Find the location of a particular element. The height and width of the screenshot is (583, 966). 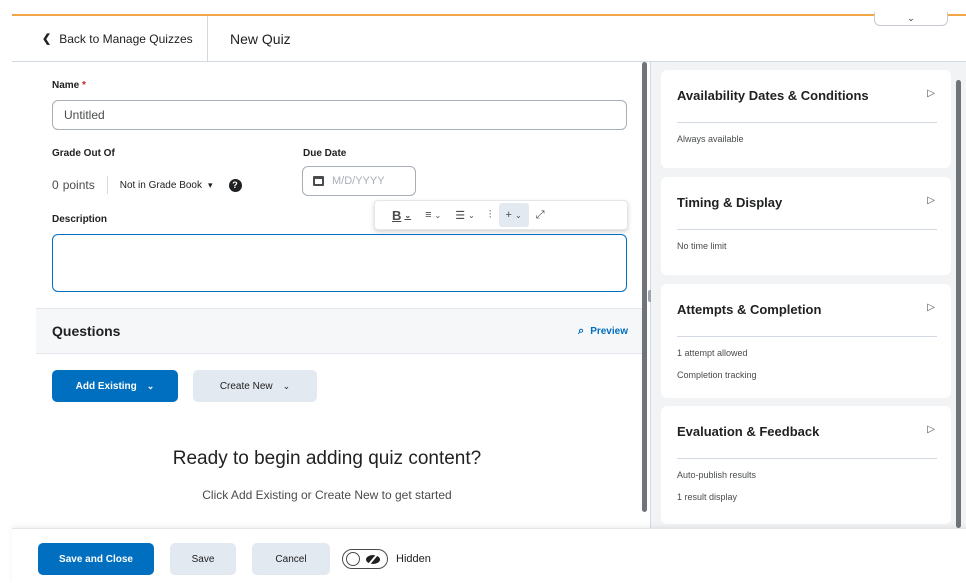

expand-icon: ⤢ is located at coordinates (540, 214).